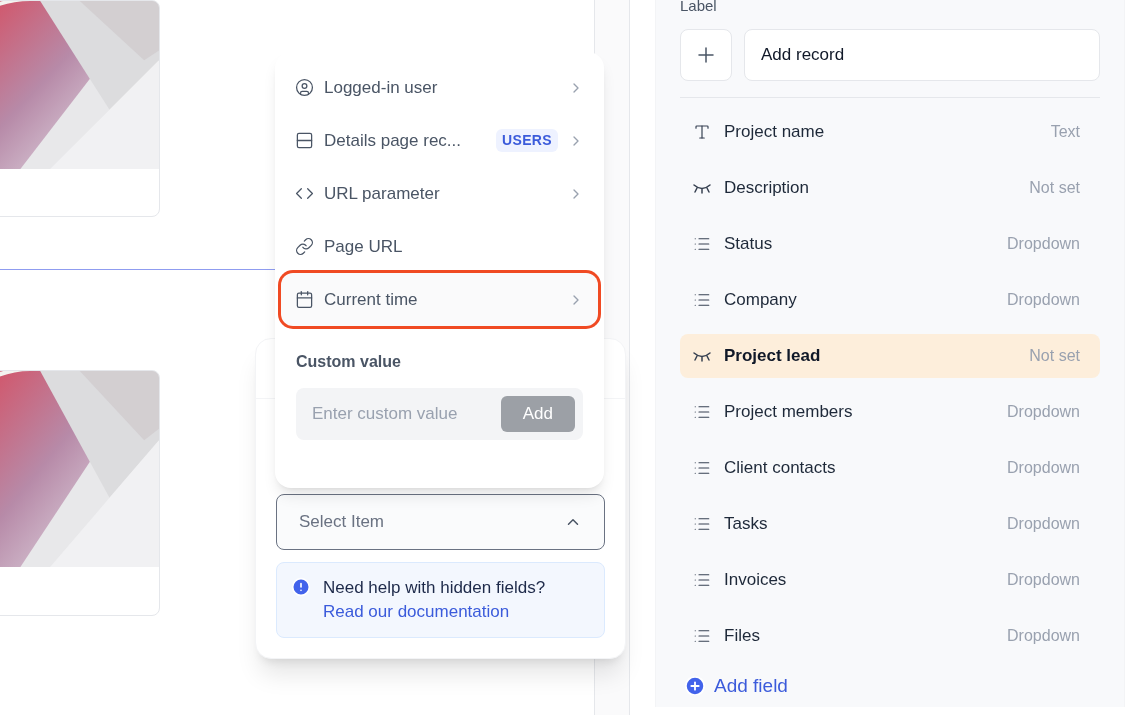 This screenshot has width=1140, height=715. I want to click on field-name: Project members, so click(789, 412).